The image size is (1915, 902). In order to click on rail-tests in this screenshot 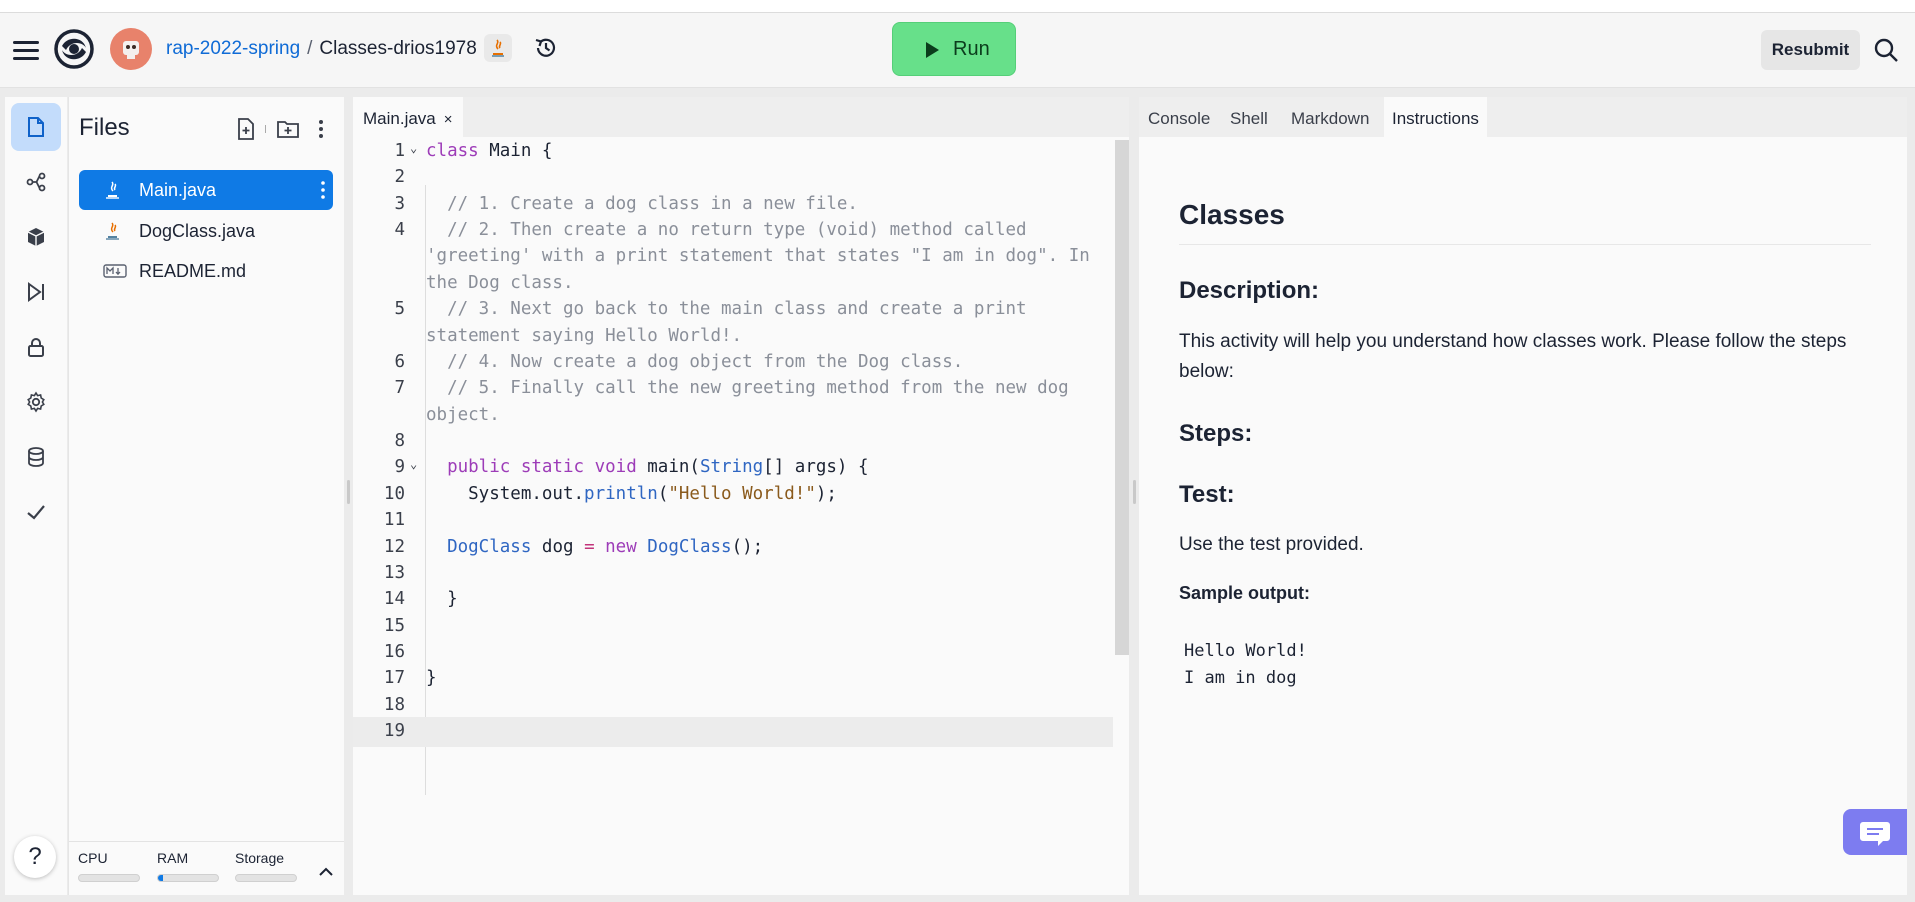, I will do `click(36, 512)`.